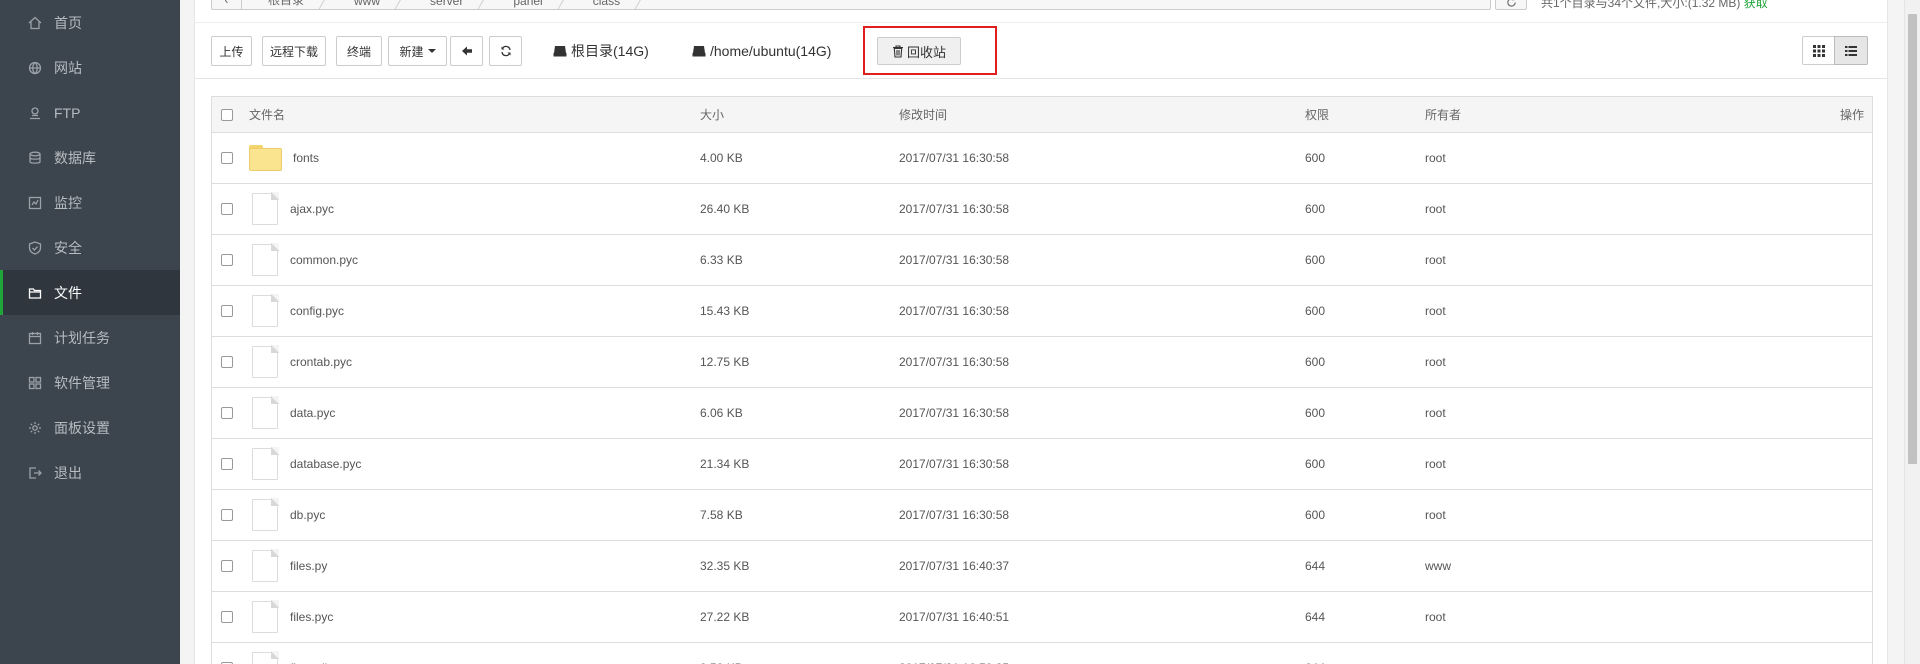 The width and height of the screenshot is (1920, 664). I want to click on sidebar-item-label: FTP, so click(67, 112).